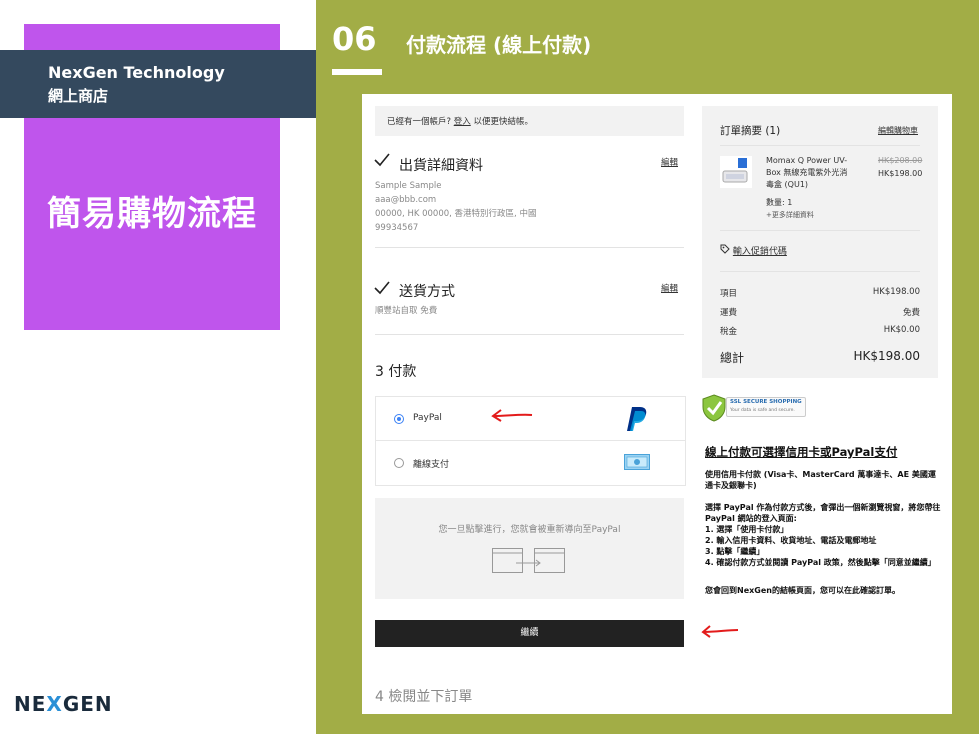  What do you see at coordinates (759, 252) in the screenshot?
I see `promo-label: 輸入促銷代碼` at bounding box center [759, 252].